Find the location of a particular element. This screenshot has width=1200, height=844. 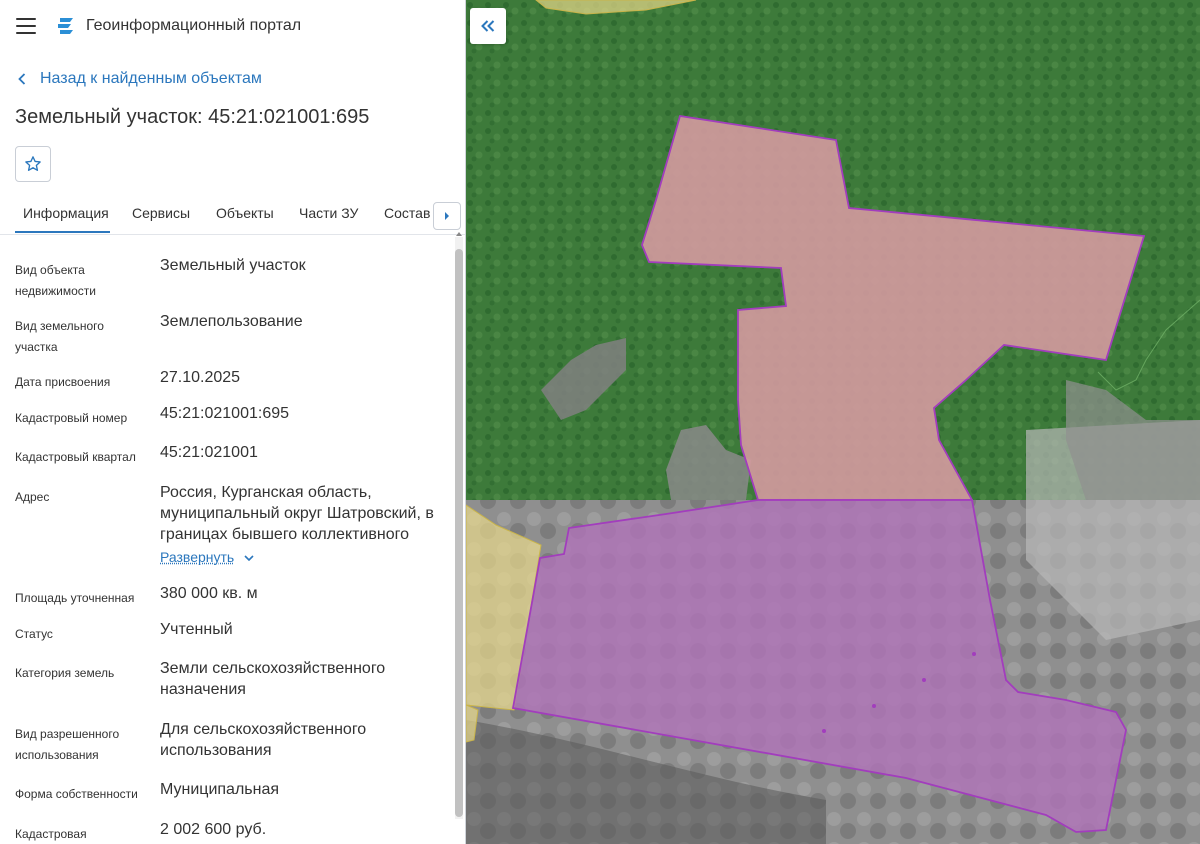

property-value: 380 000 кв. м is located at coordinates (209, 593).